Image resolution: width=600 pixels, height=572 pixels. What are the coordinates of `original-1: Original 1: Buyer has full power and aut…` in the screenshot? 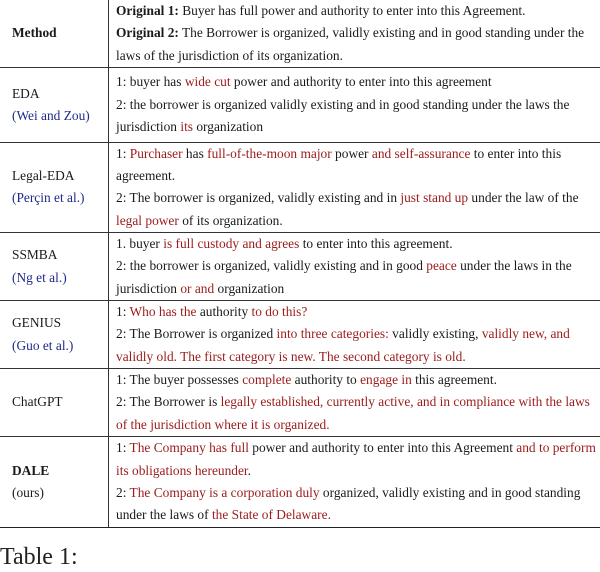 It's located at (356, 11).